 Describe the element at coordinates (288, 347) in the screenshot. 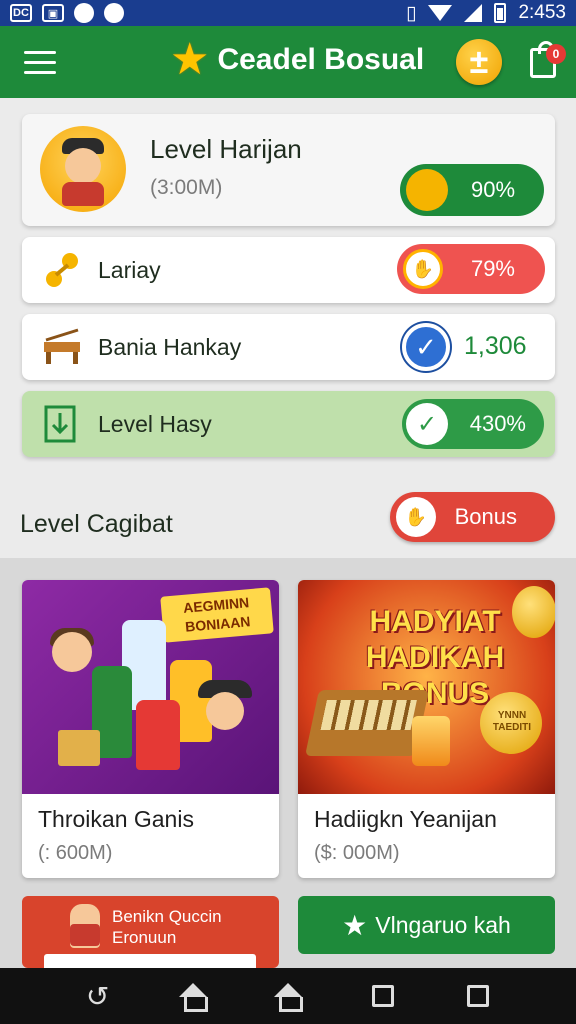

I see `list-item-bania-hankay: Bania Hankay ✓ 1,306` at that location.